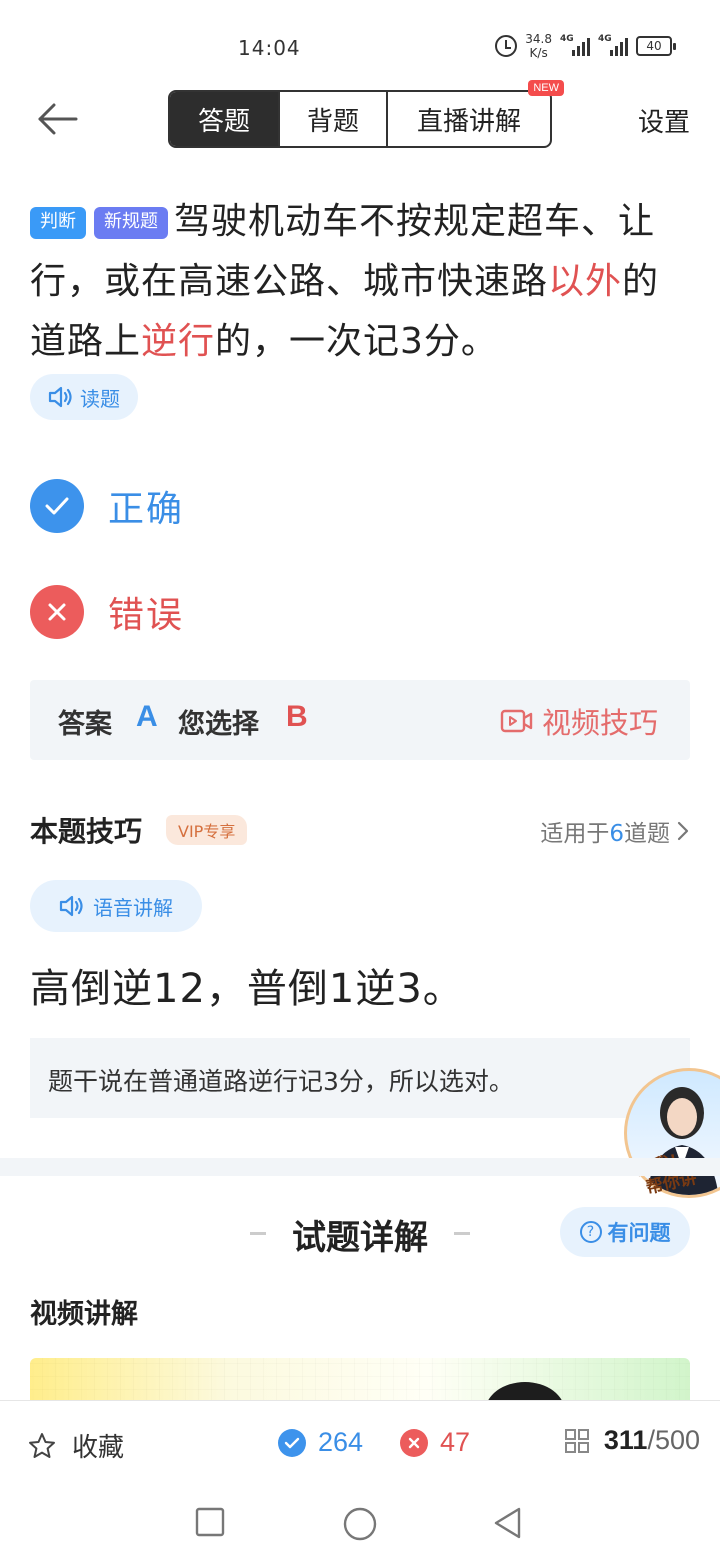  What do you see at coordinates (508, 1523) in the screenshot?
I see `nav-back-icon` at bounding box center [508, 1523].